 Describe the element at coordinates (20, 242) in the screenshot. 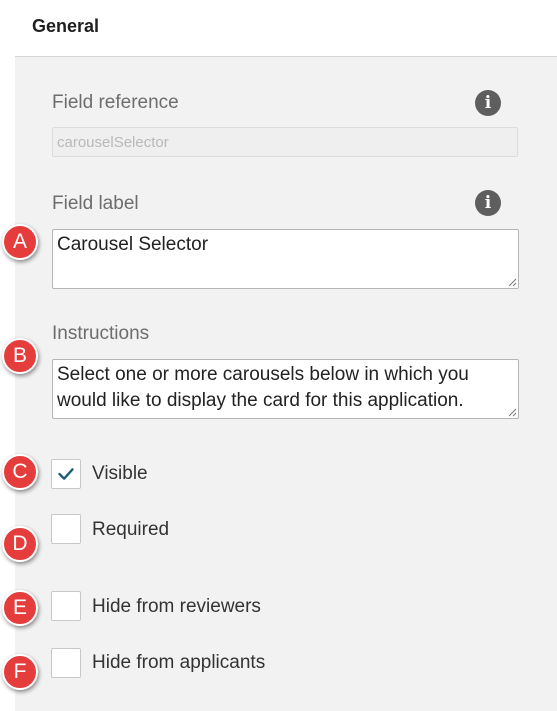

I see `callout-badge-a: A` at that location.